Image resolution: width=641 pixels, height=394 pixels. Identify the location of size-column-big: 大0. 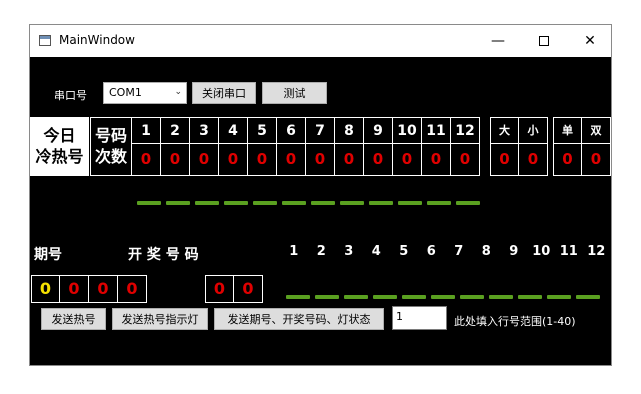
(504, 146).